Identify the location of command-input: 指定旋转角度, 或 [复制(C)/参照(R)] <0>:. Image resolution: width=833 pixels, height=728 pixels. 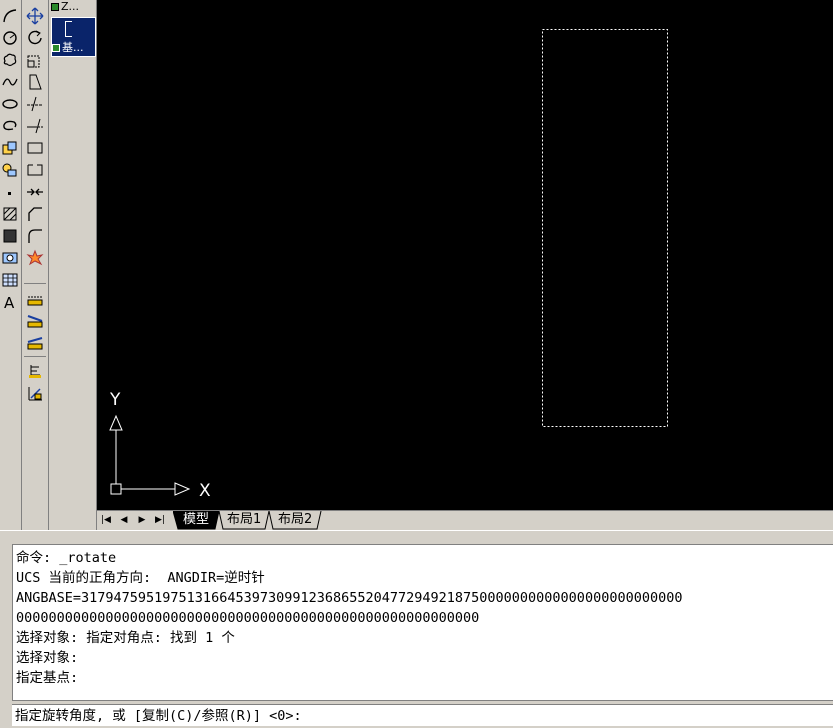
(422, 715).